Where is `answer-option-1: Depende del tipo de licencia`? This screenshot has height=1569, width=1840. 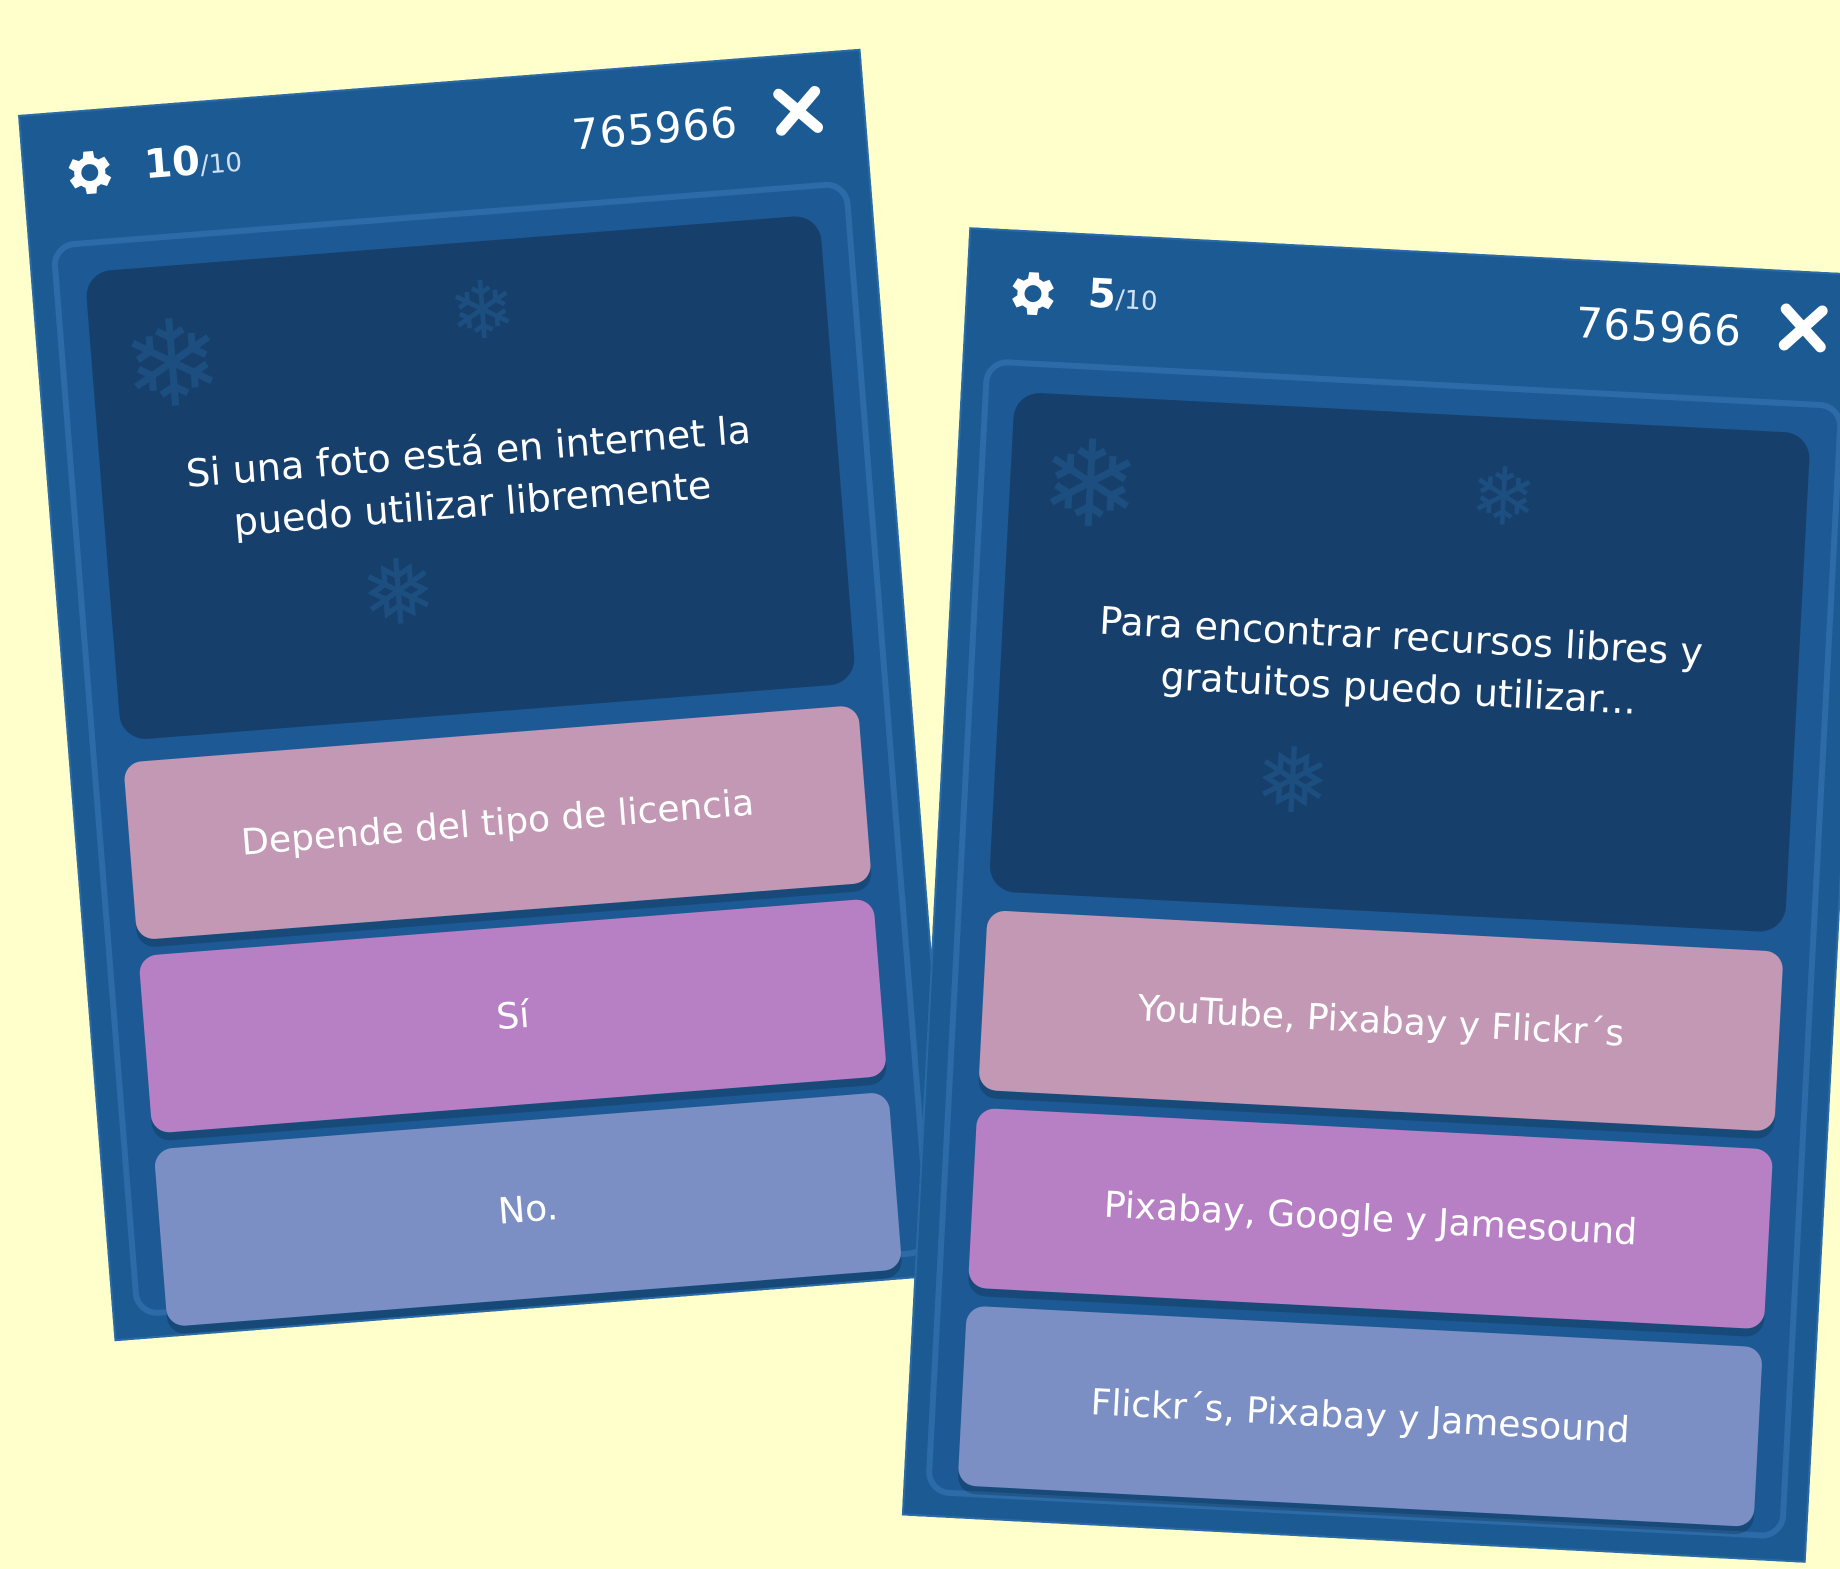
answer-option-1: Depende del tipo de licencia is located at coordinates (497, 822).